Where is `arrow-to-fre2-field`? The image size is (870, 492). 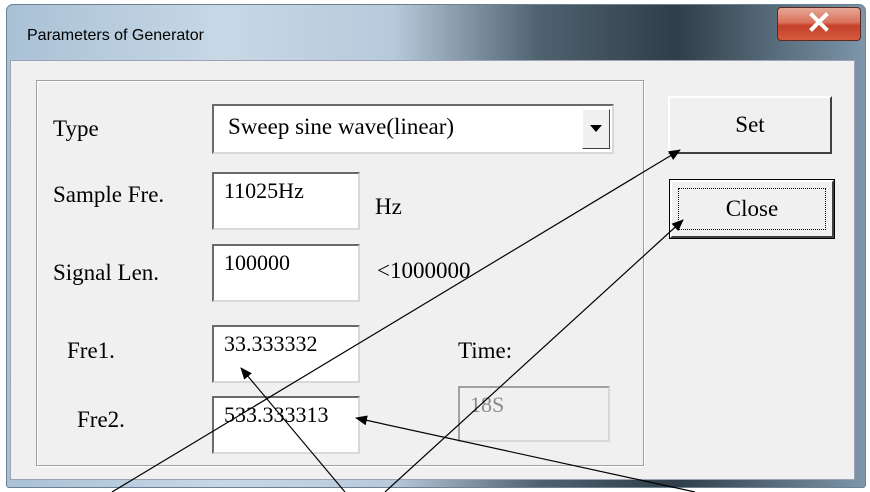
arrow-to-fre2-field is located at coordinates (525, 453).